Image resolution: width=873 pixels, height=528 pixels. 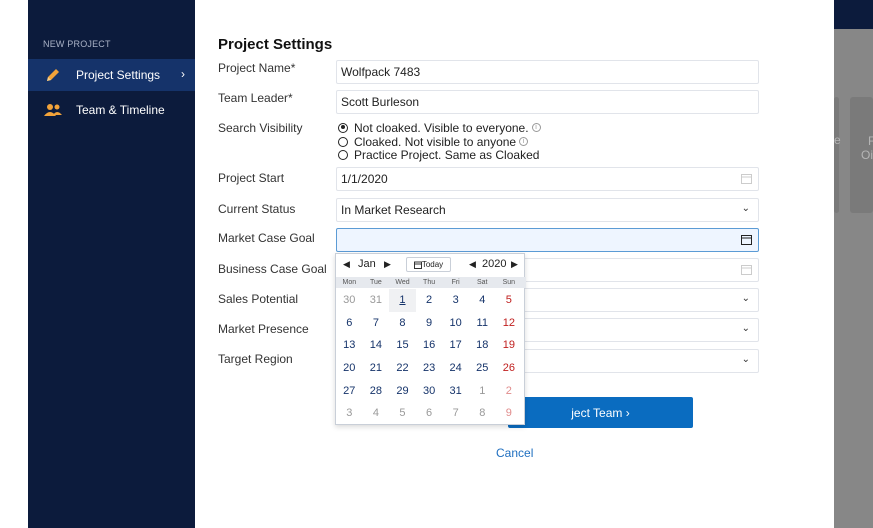 What do you see at coordinates (346, 264) in the screenshot?
I see `prev-month-icon: ◀` at bounding box center [346, 264].